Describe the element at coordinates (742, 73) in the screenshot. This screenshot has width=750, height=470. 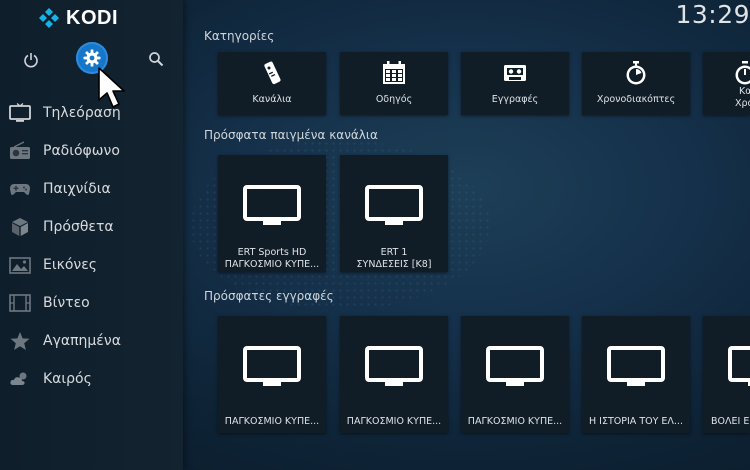
I see `timer-rules-icon` at that location.